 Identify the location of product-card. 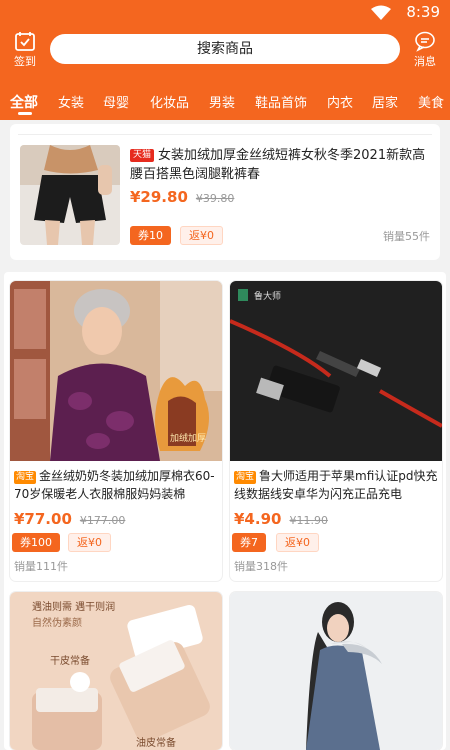
(336, 671).